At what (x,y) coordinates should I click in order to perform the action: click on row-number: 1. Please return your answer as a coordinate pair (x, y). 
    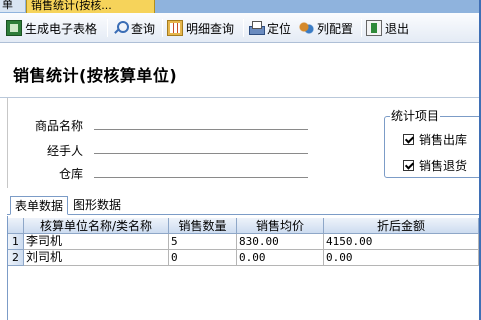
    Looking at the image, I should click on (16, 242).